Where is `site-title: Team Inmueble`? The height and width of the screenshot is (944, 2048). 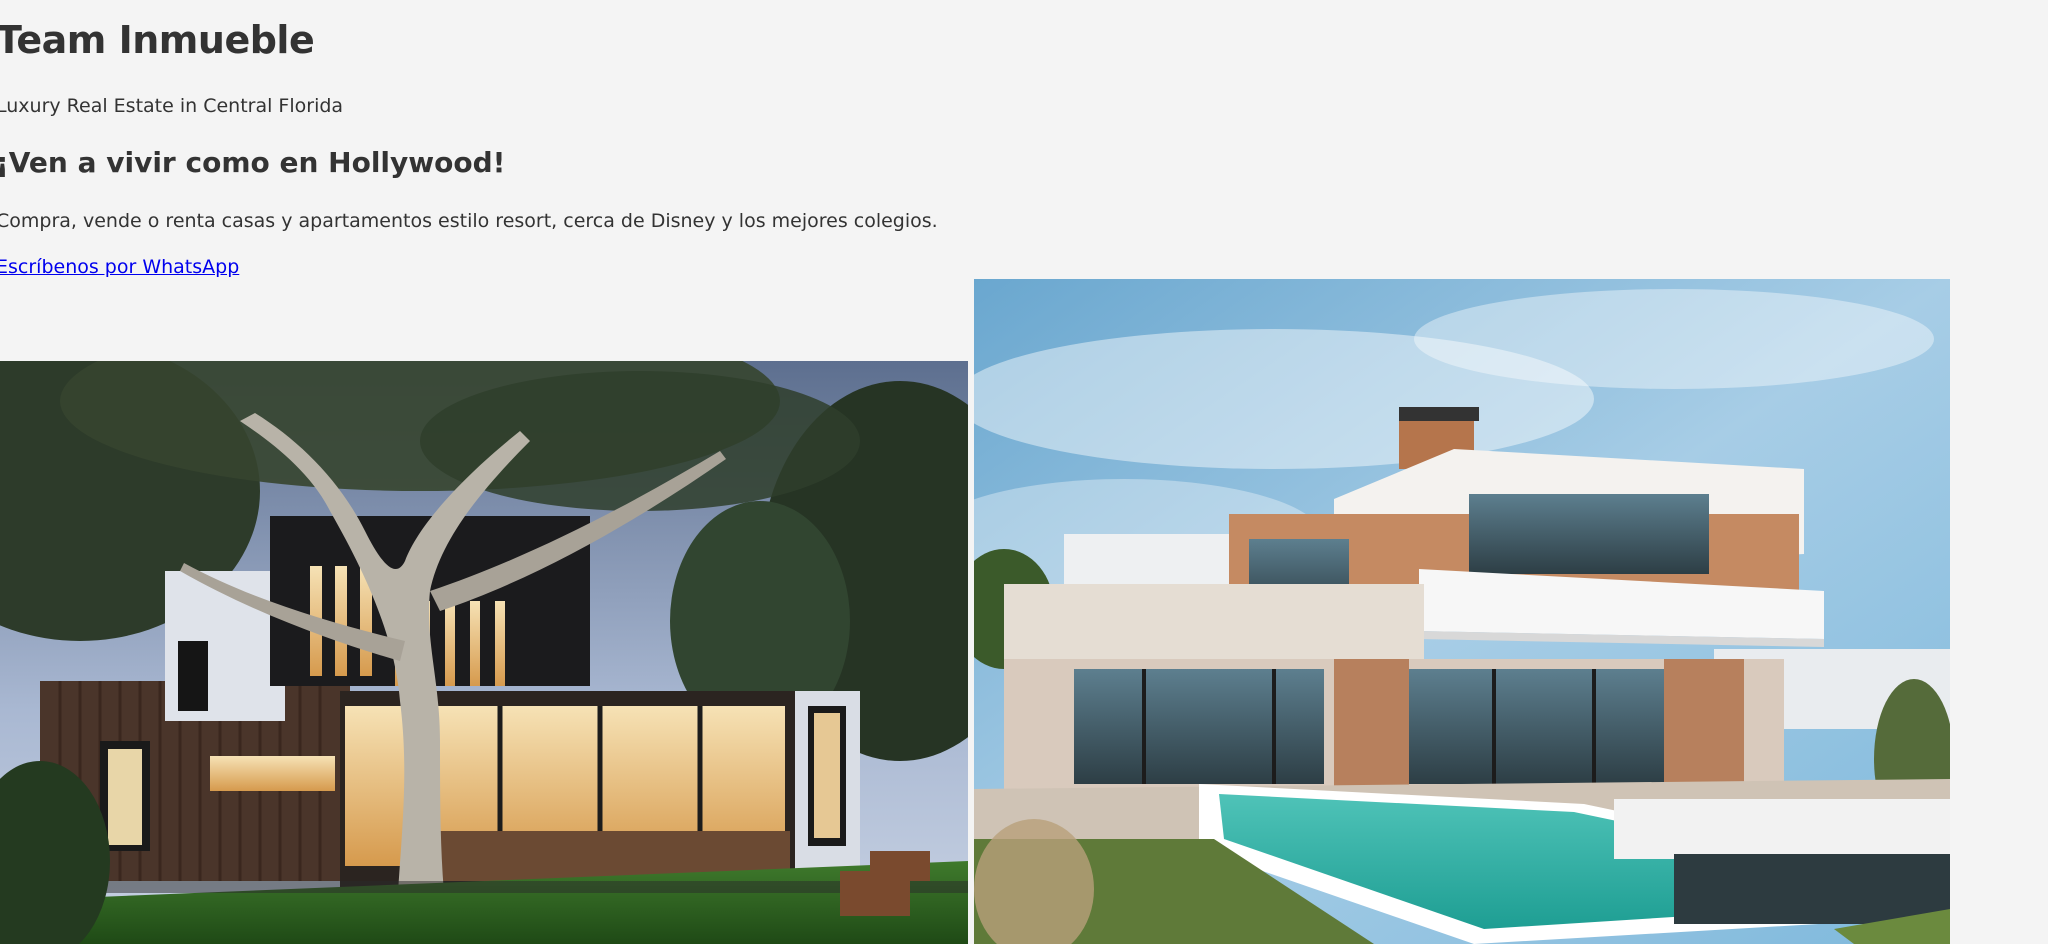
site-title: Team Inmueble is located at coordinates (157, 40).